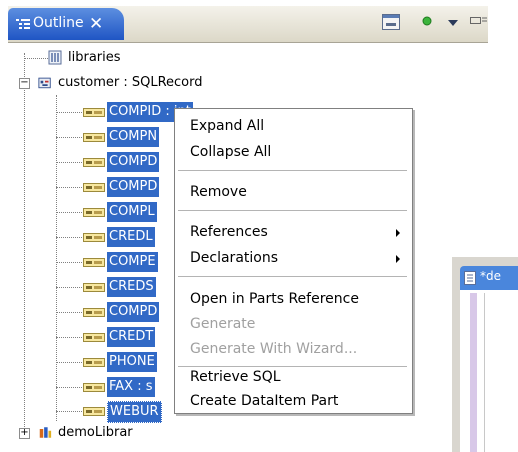  I want to click on tree-field-label: FAX : s, so click(131, 387).